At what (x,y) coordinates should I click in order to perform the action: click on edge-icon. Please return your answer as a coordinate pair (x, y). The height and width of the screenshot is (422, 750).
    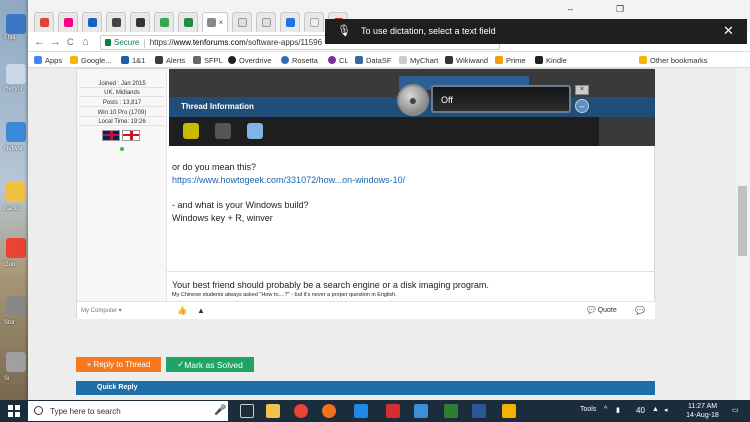
    Looking at the image, I should click on (361, 411).